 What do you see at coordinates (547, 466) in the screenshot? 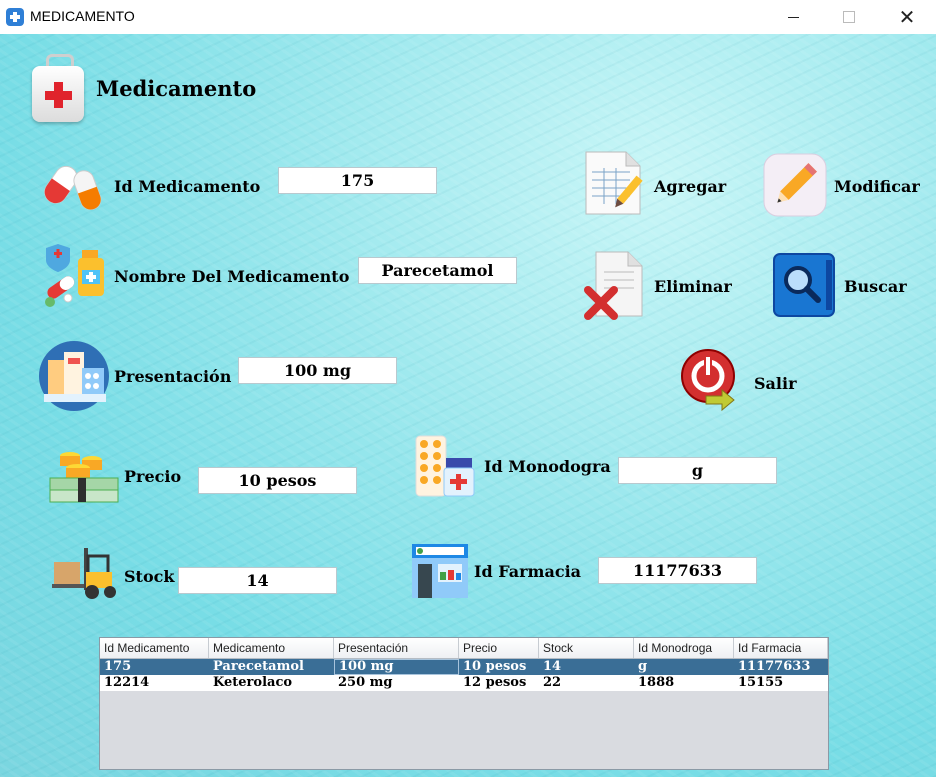
I see `id-monodogra-label: Id Monodogra` at bounding box center [547, 466].